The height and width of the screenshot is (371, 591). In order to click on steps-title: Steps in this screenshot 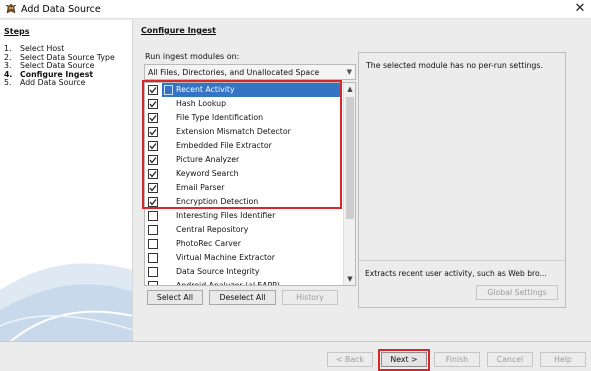, I will do `click(17, 31)`.